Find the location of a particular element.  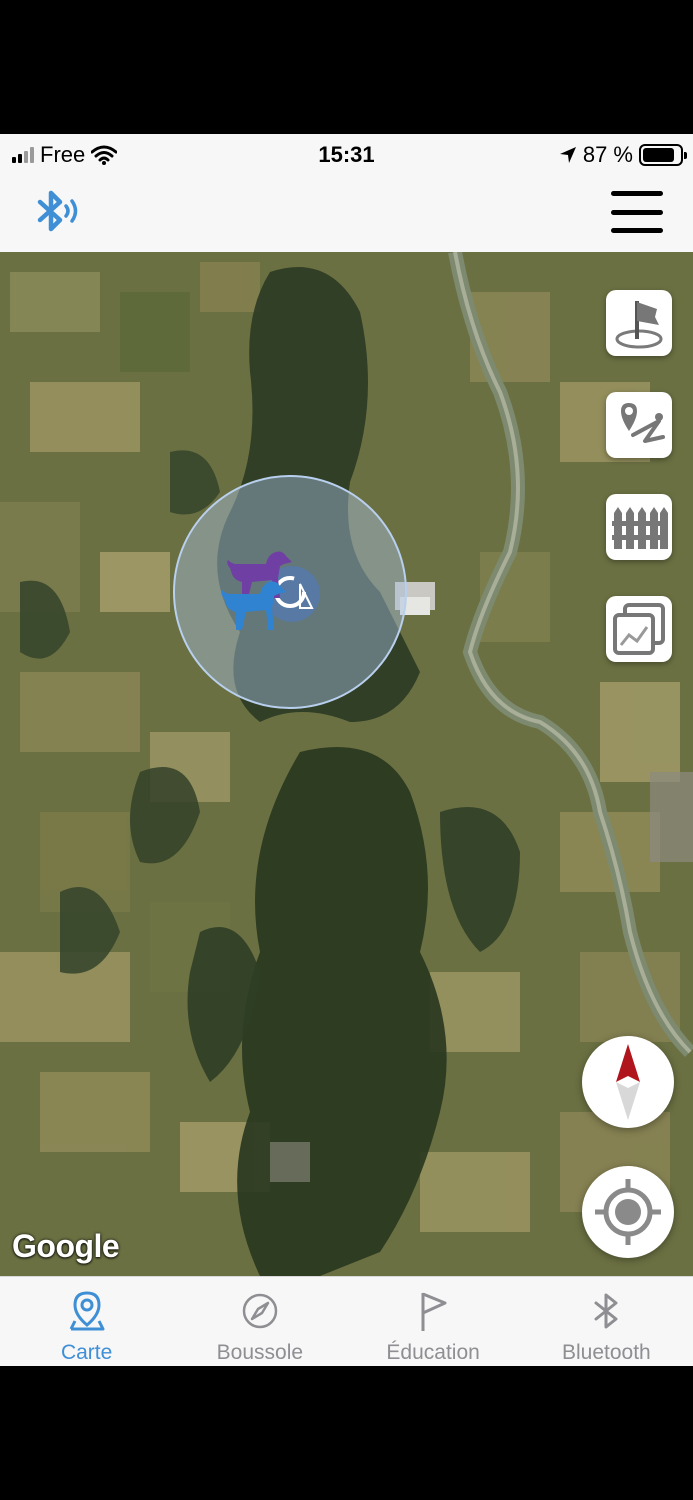

tab-carte: Carte is located at coordinates (86, 1321).